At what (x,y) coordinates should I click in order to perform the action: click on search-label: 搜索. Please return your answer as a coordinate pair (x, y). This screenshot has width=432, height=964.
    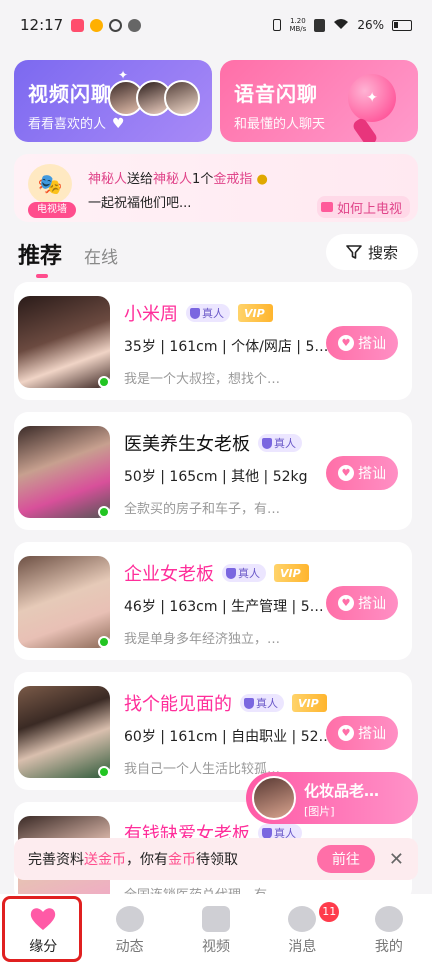
    Looking at the image, I should click on (382, 252).